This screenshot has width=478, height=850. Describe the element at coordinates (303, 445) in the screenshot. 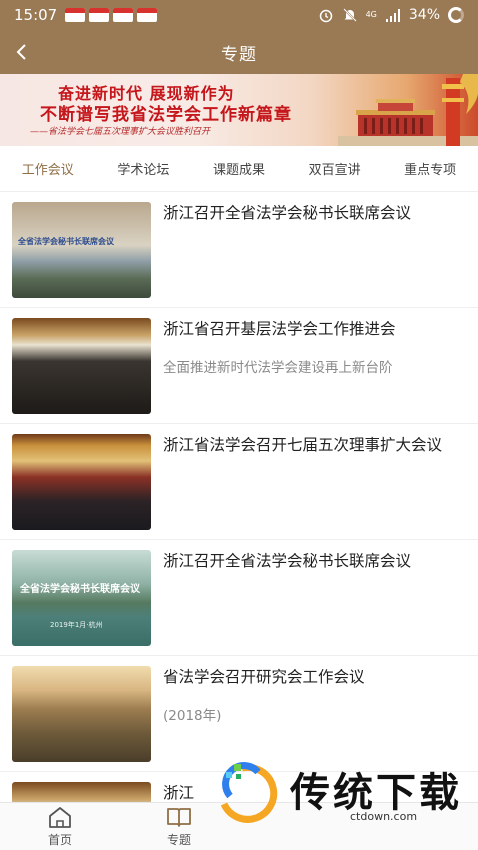

I see `article-title: 浙江省法学会召开七届五次理事扩大会议` at that location.